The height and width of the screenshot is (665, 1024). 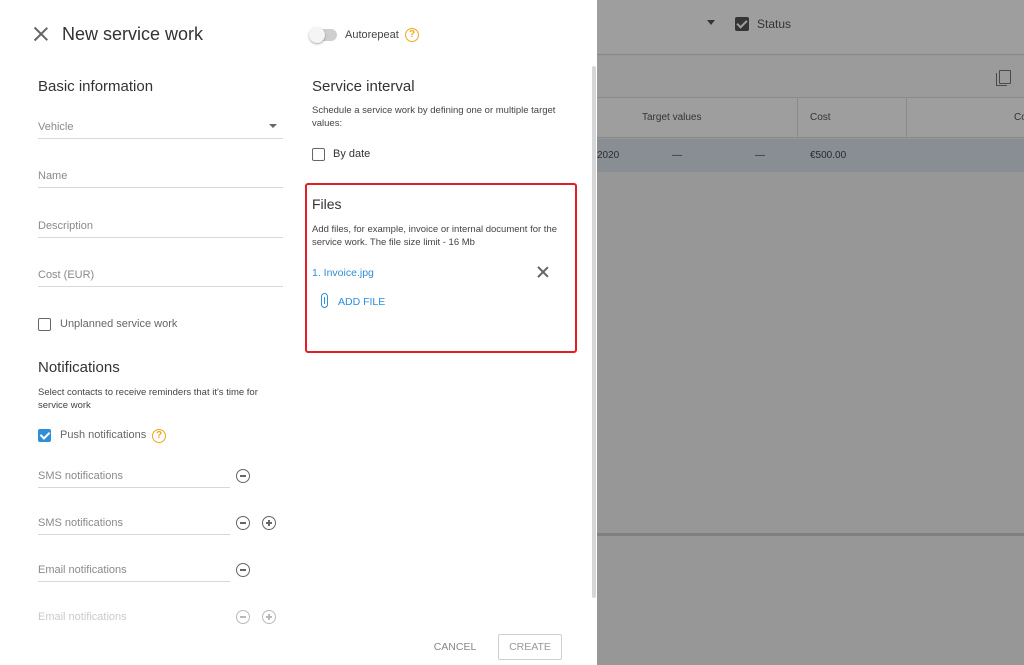 I want to click on drawer-title: New service work, so click(x=133, y=34).